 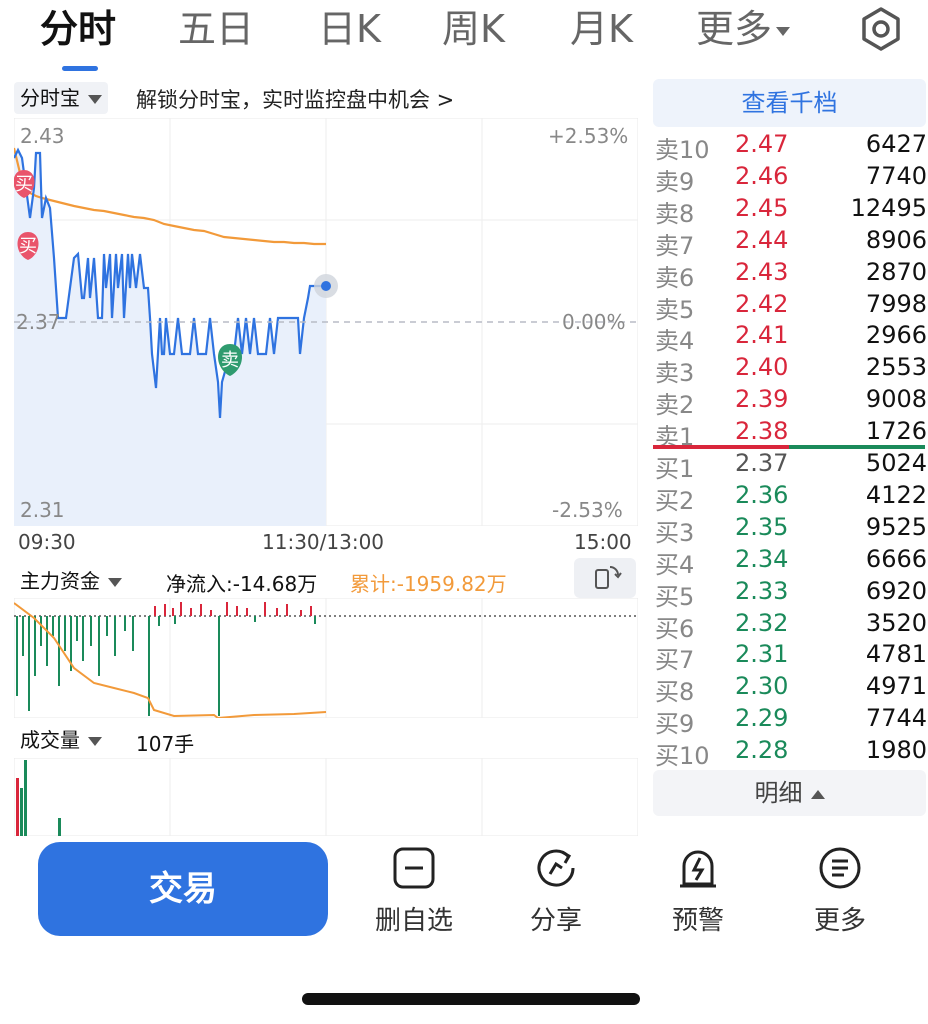 What do you see at coordinates (840, 868) in the screenshot?
I see `more-icon` at bounding box center [840, 868].